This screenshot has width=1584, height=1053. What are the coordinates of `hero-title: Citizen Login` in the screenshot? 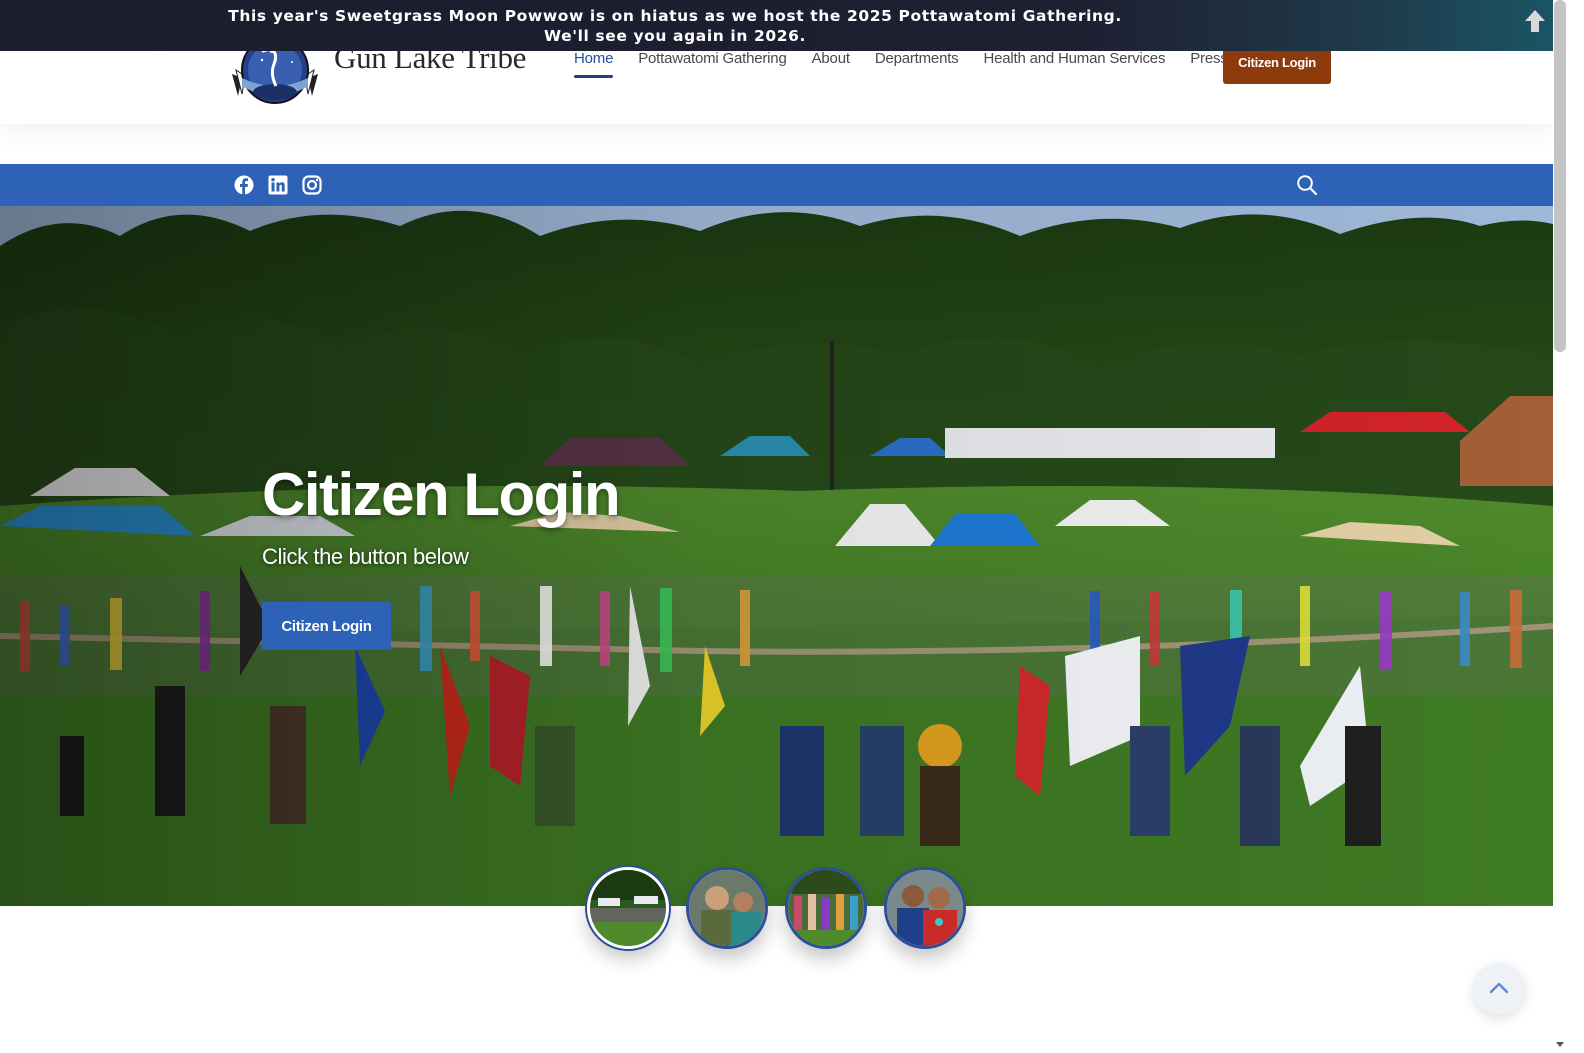 It's located at (441, 494).